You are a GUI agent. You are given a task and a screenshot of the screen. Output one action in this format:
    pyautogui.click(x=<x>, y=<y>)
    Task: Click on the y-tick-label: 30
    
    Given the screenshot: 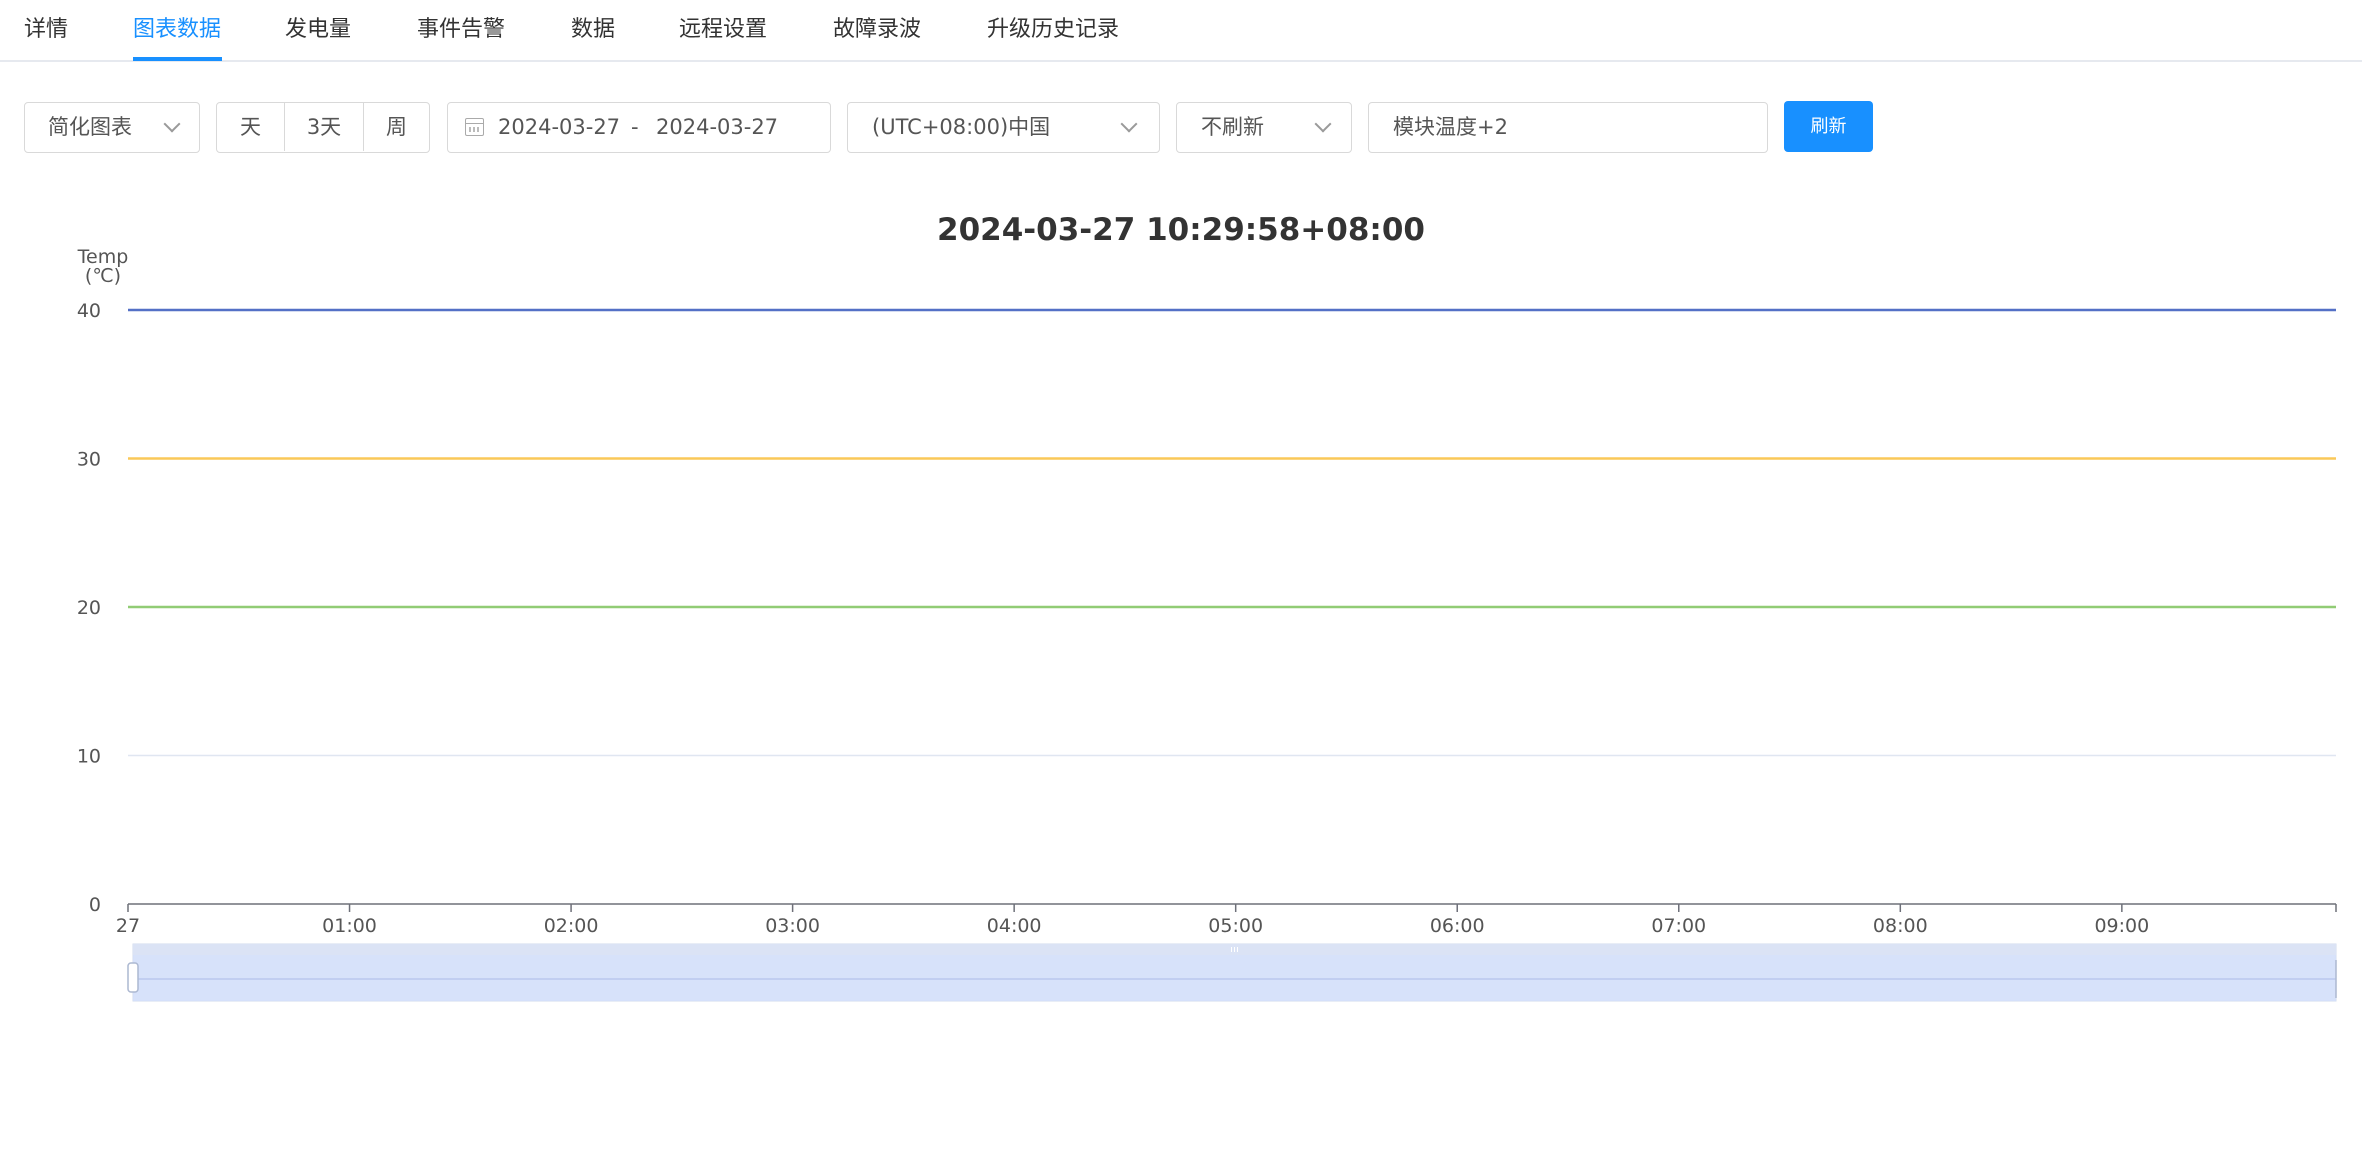 What is the action you would take?
    pyautogui.click(x=89, y=460)
    